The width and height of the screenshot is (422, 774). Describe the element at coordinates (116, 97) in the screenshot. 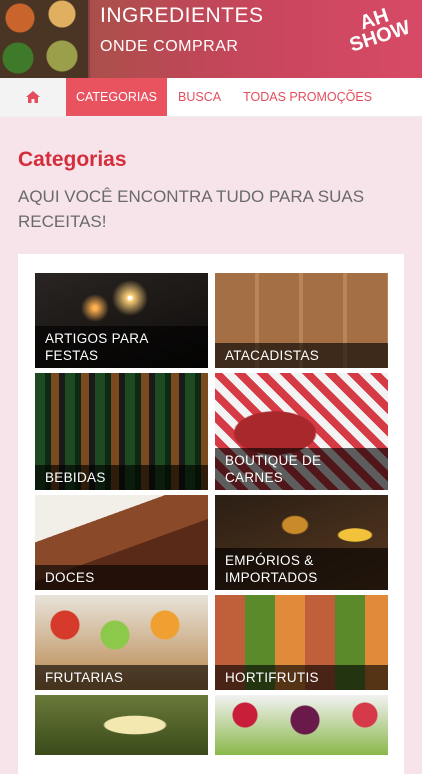

I see `nav-tab-categorias: CATEGORIAS` at that location.